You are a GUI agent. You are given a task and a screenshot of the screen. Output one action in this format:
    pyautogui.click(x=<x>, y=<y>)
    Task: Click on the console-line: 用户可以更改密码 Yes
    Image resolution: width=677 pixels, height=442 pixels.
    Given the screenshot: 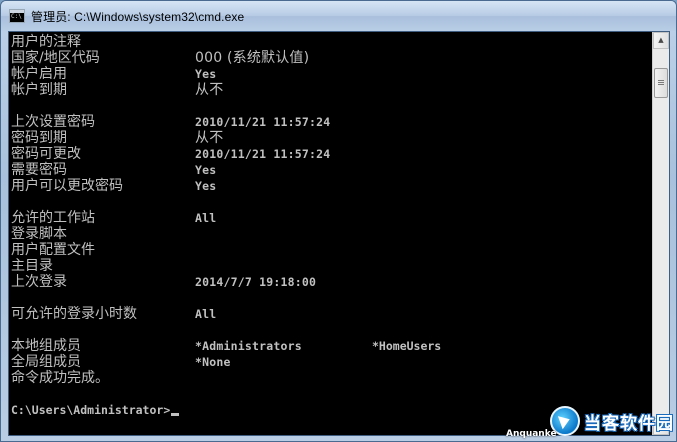 What is the action you would take?
    pyautogui.click(x=331, y=186)
    